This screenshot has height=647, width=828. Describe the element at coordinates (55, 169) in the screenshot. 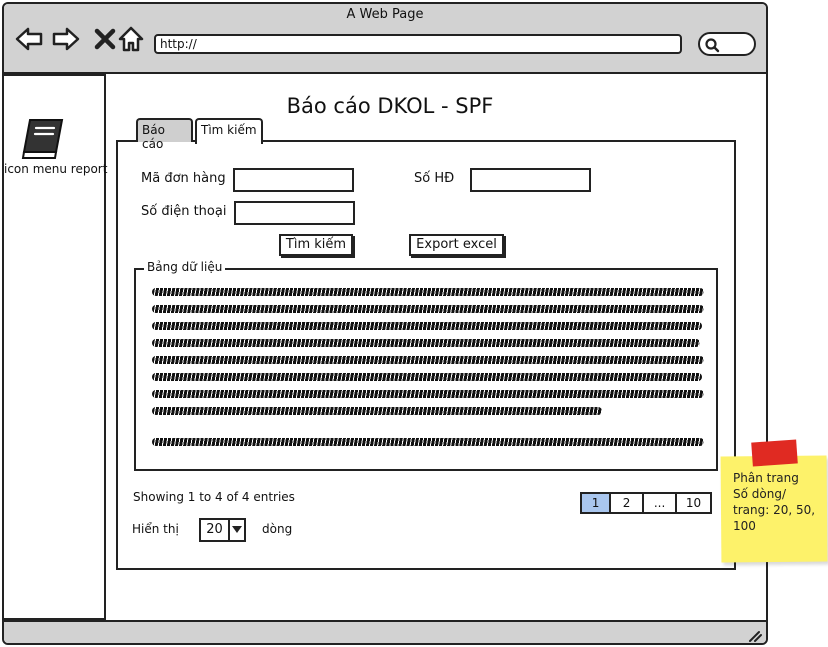

I see `sidebar-menu-label: icon menu report` at that location.